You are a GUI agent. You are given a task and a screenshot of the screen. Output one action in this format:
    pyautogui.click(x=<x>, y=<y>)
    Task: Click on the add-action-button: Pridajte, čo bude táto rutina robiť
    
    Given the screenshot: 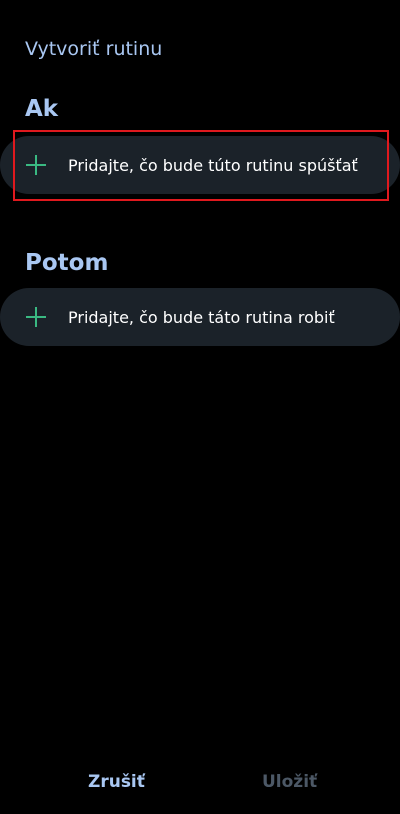 What is the action you would take?
    pyautogui.click(x=200, y=317)
    